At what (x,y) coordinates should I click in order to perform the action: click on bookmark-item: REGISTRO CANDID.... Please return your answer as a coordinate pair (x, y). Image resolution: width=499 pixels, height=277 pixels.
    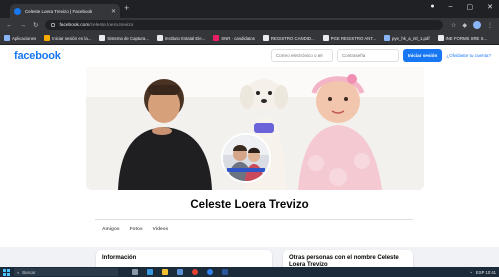
    Looking at the image, I should click on (288, 38).